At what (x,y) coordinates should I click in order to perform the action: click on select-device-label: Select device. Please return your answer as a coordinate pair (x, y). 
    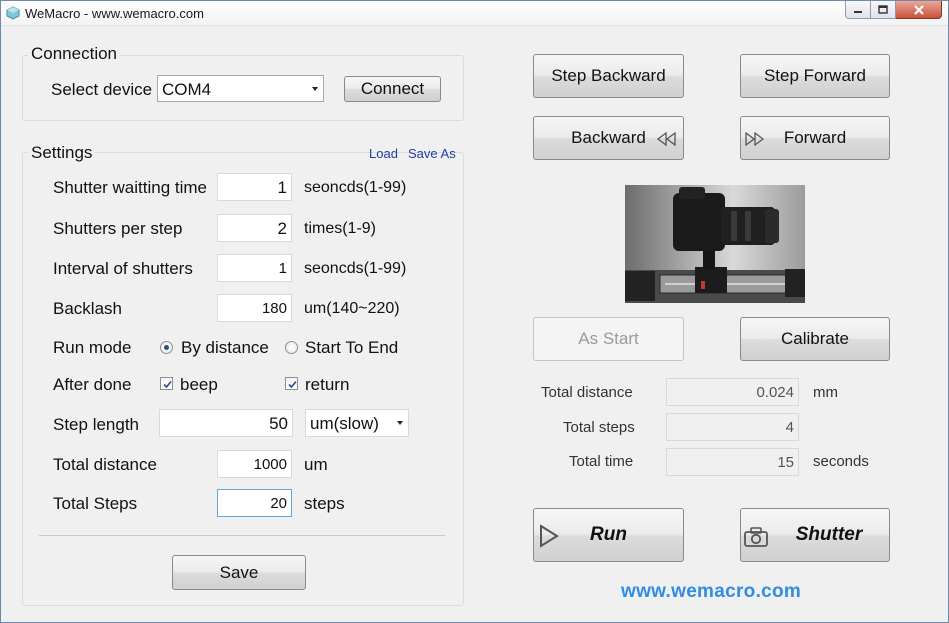
    Looking at the image, I should click on (102, 89).